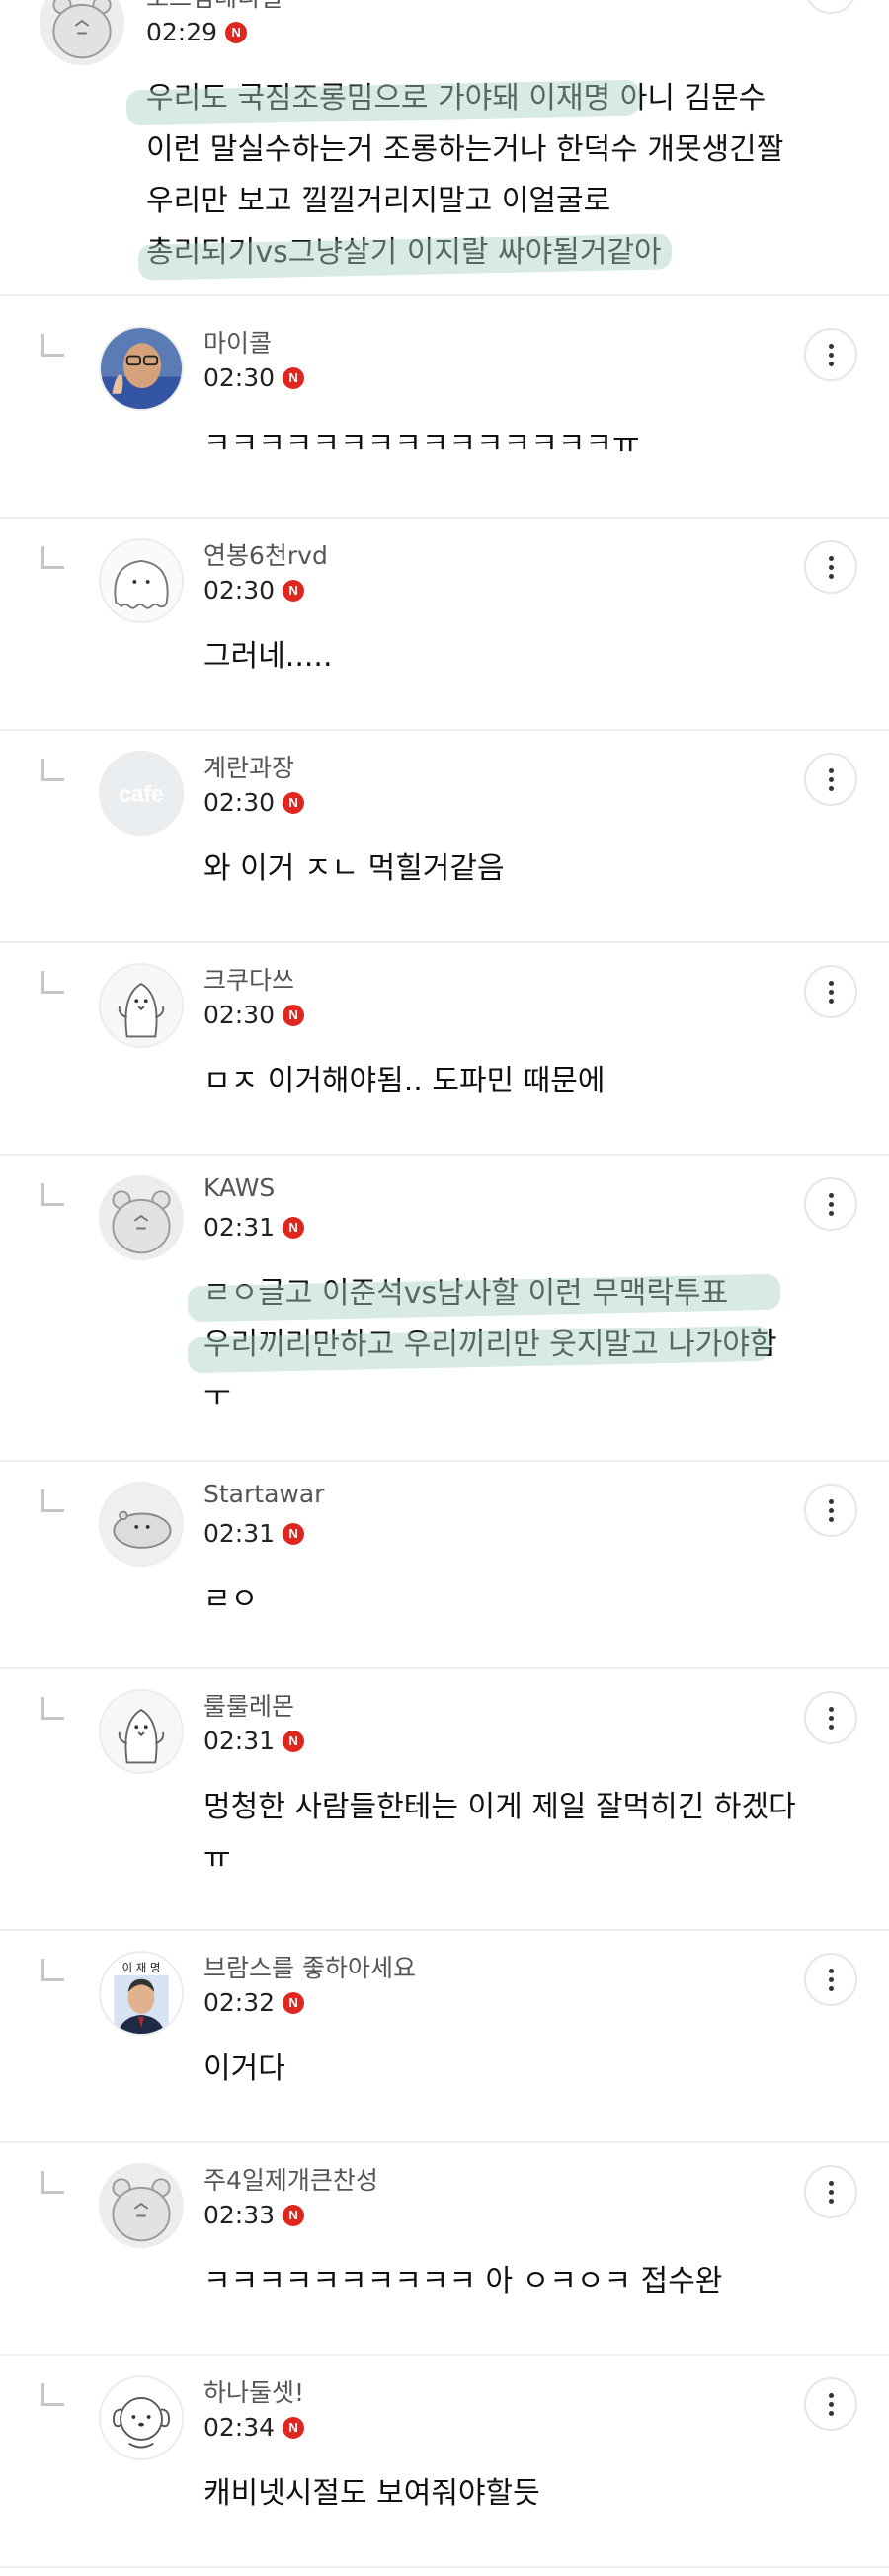 The width and height of the screenshot is (889, 2576). What do you see at coordinates (141, 1967) in the screenshot?
I see `svg-text: 이 재 명` at bounding box center [141, 1967].